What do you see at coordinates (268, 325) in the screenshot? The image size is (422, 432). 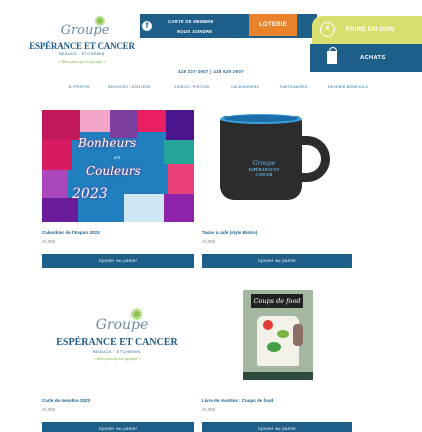 I see `tomato-shape` at bounding box center [268, 325].